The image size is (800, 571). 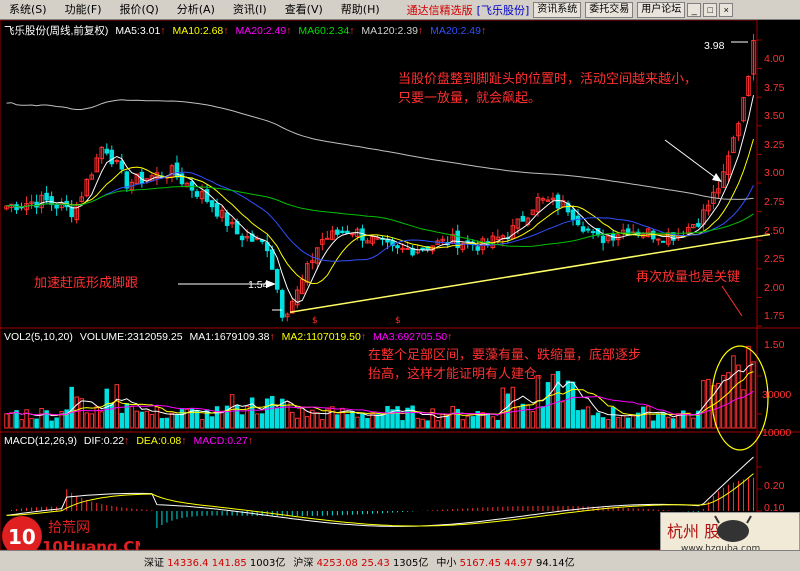 What do you see at coordinates (710, 9) in the screenshot?
I see `maximize-icon: □` at bounding box center [710, 9].